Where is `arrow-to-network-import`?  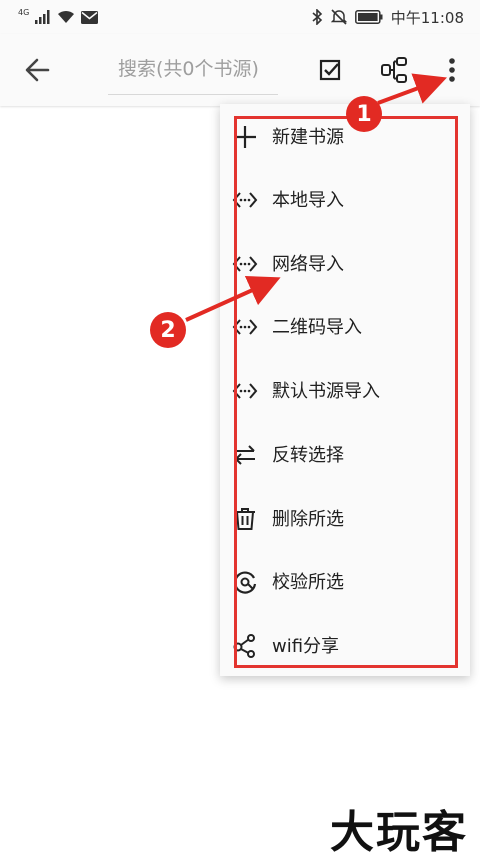 arrow-to-network-import is located at coordinates (233, 298).